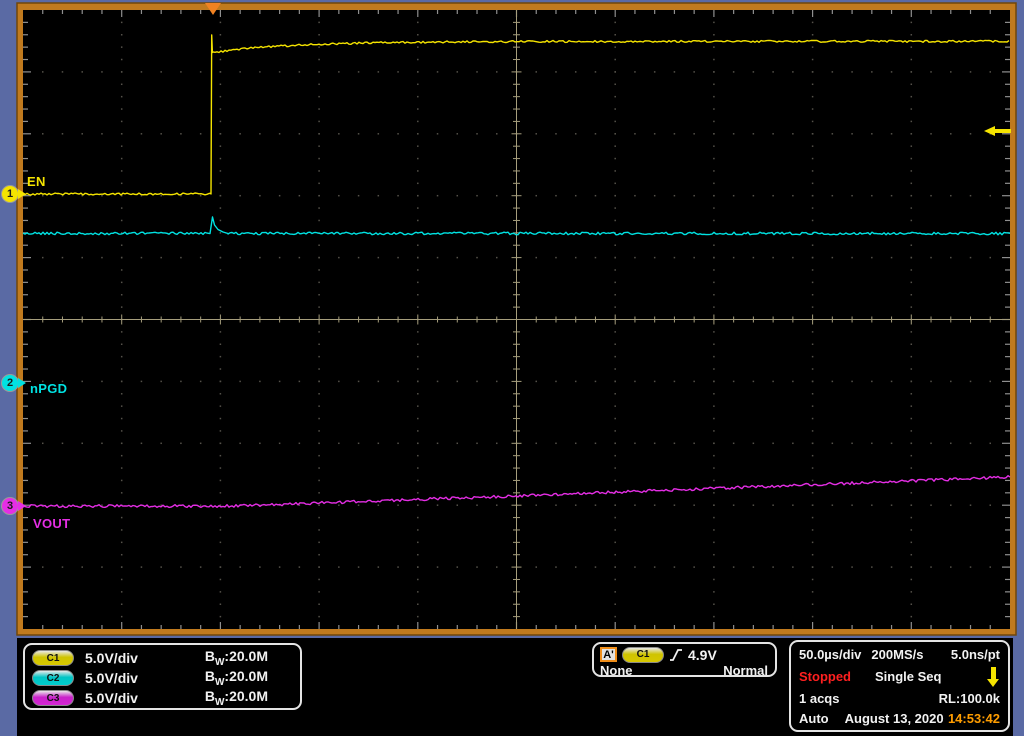 The height and width of the screenshot is (736, 1024). What do you see at coordinates (745, 670) in the screenshot?
I see `trigger-mode: Normal` at bounding box center [745, 670].